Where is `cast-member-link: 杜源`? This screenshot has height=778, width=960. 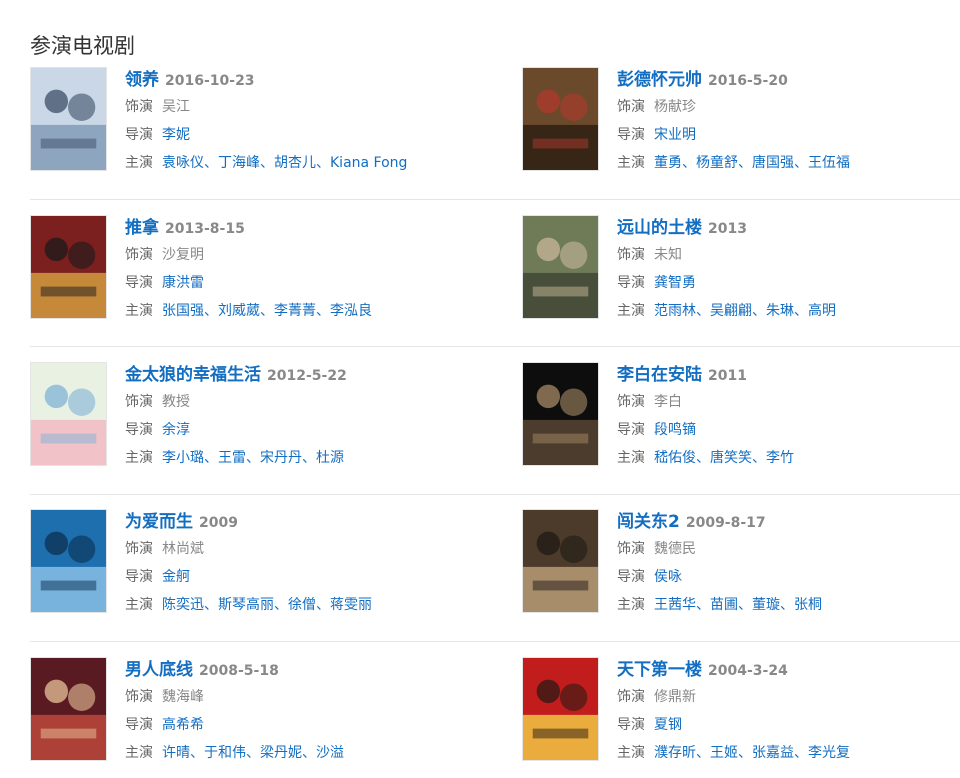
cast-member-link: 杜源 is located at coordinates (330, 458).